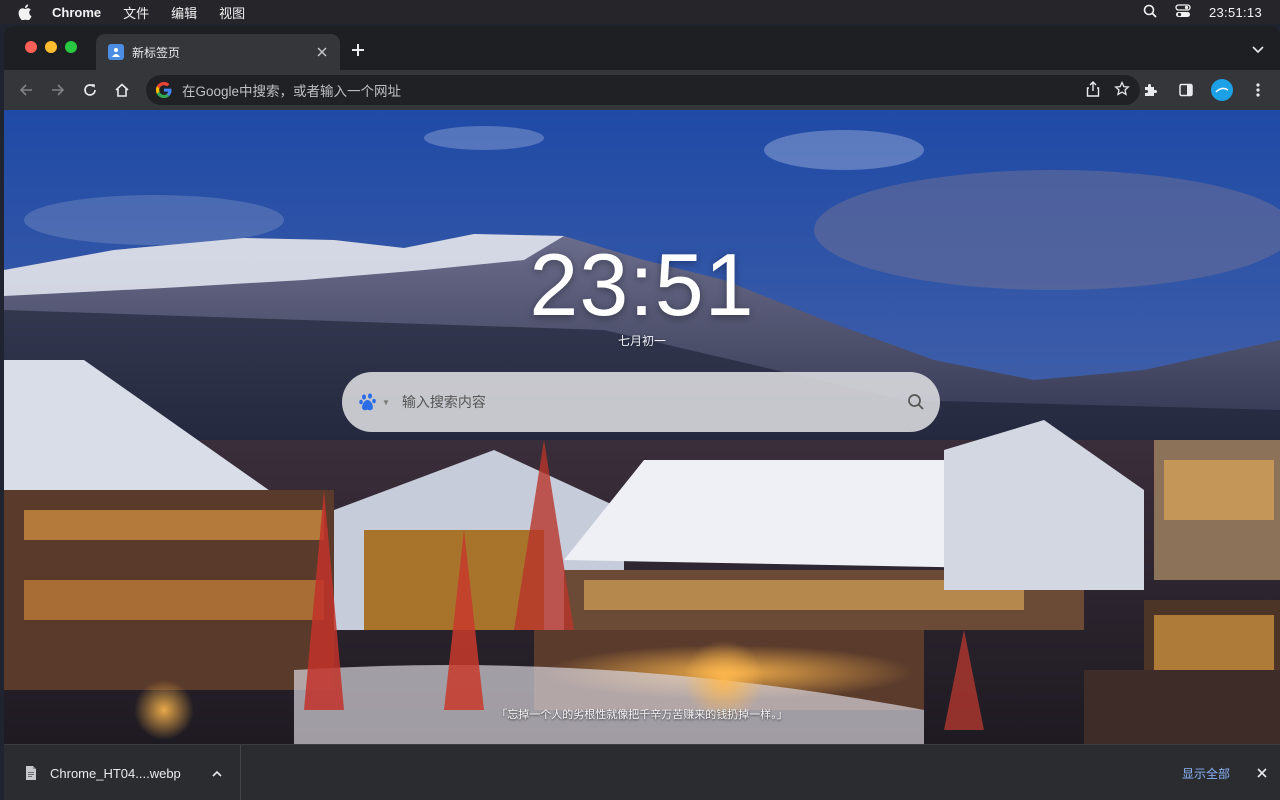 Image resolution: width=1280 pixels, height=800 pixels. What do you see at coordinates (642, 772) in the screenshot?
I see `download-shelf: Chrome_HT04....webp 显示全部` at bounding box center [642, 772].